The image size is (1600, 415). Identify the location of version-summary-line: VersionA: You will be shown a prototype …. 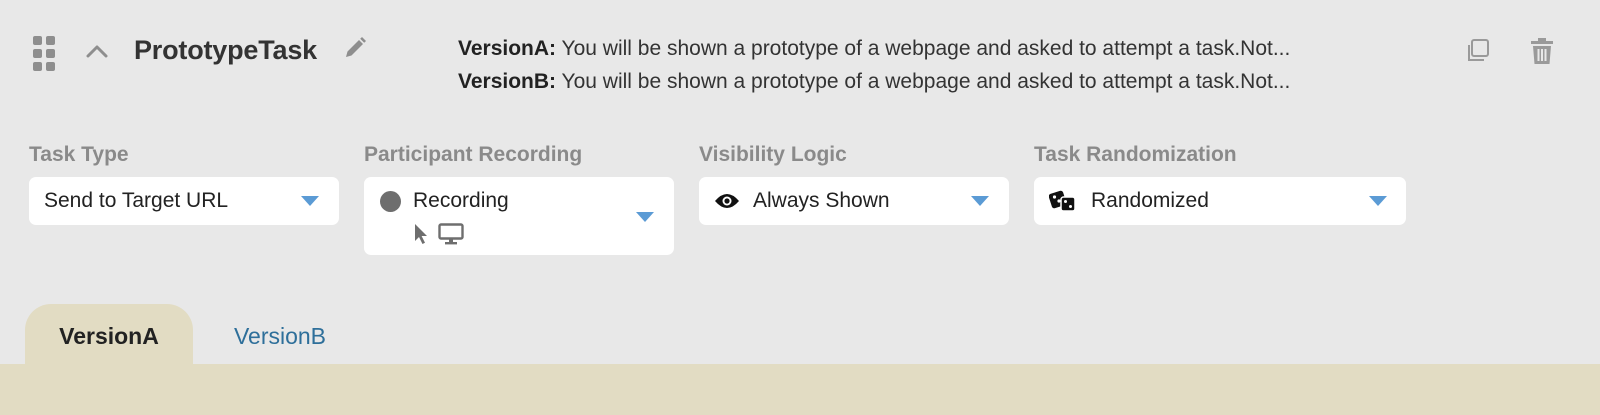
(935, 51).